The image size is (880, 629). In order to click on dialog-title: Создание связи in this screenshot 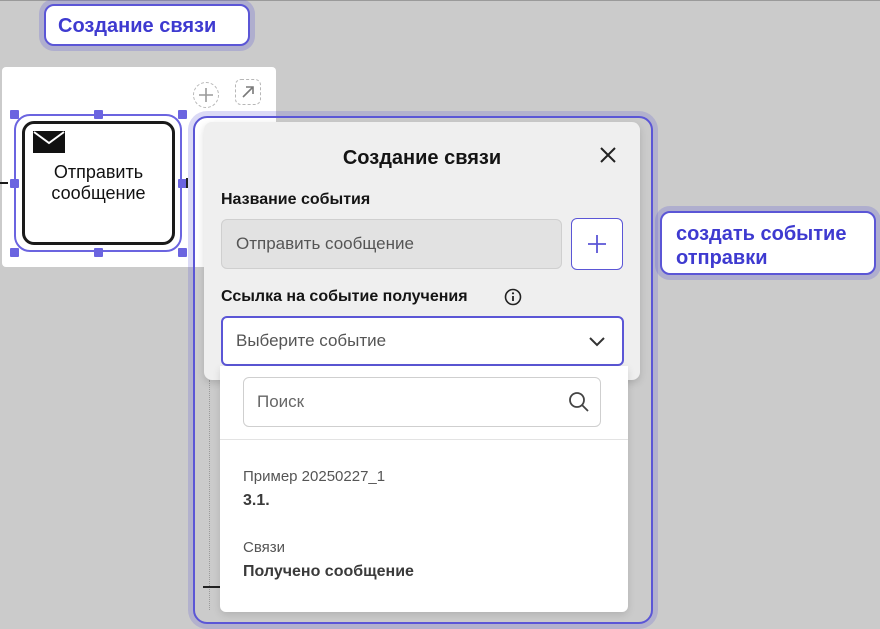, I will do `click(422, 158)`.